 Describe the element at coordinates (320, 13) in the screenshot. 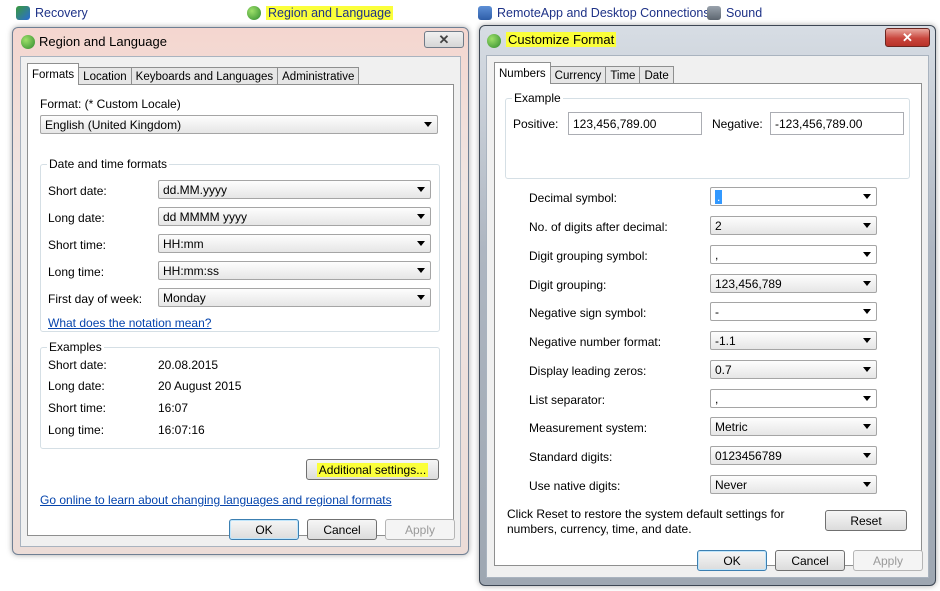

I see `cp-region-language-link: Region and Language` at that location.